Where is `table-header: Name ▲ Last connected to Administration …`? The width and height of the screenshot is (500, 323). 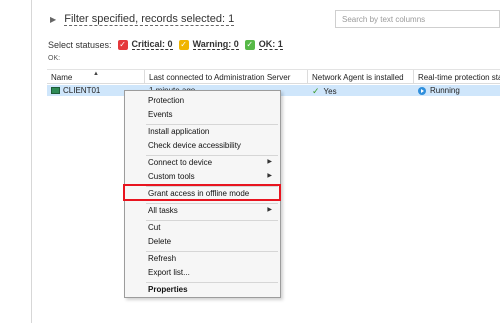 table-header: Name ▲ Last connected to Administration … is located at coordinates (273, 77).